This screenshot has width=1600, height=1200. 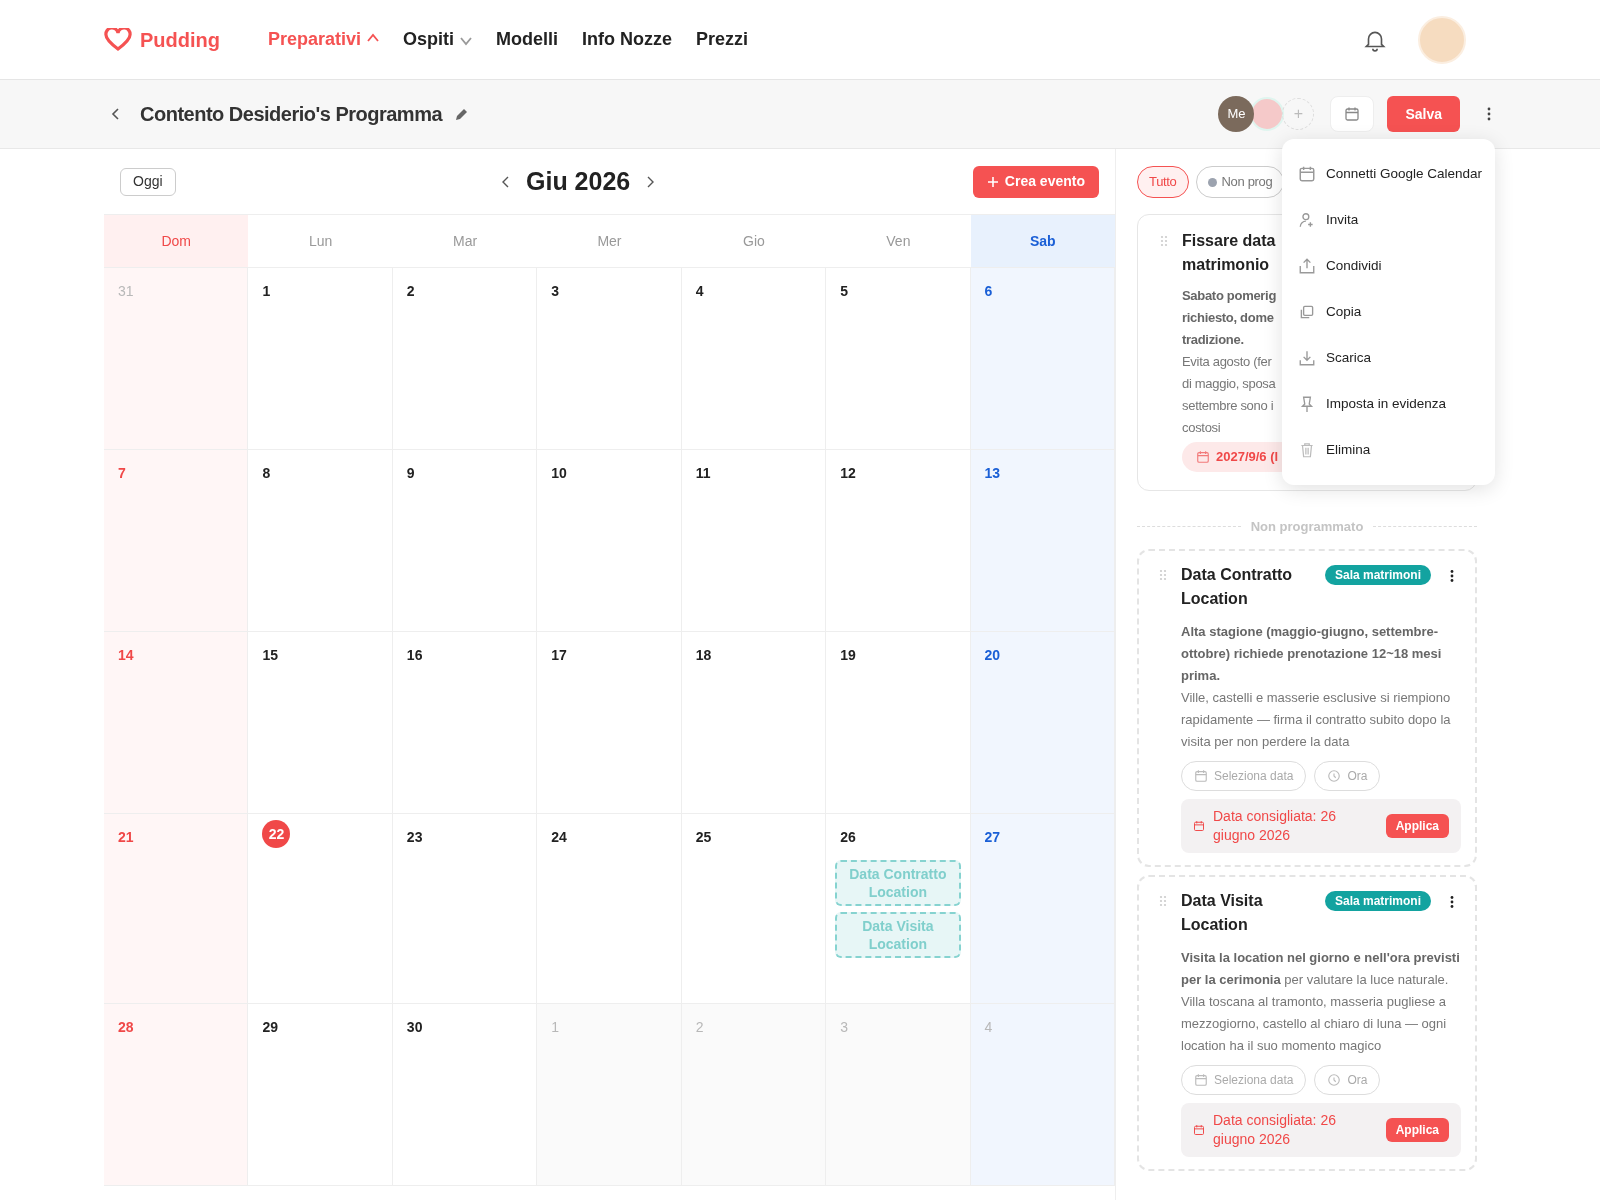 I want to click on day-number: 26, so click(x=848, y=837).